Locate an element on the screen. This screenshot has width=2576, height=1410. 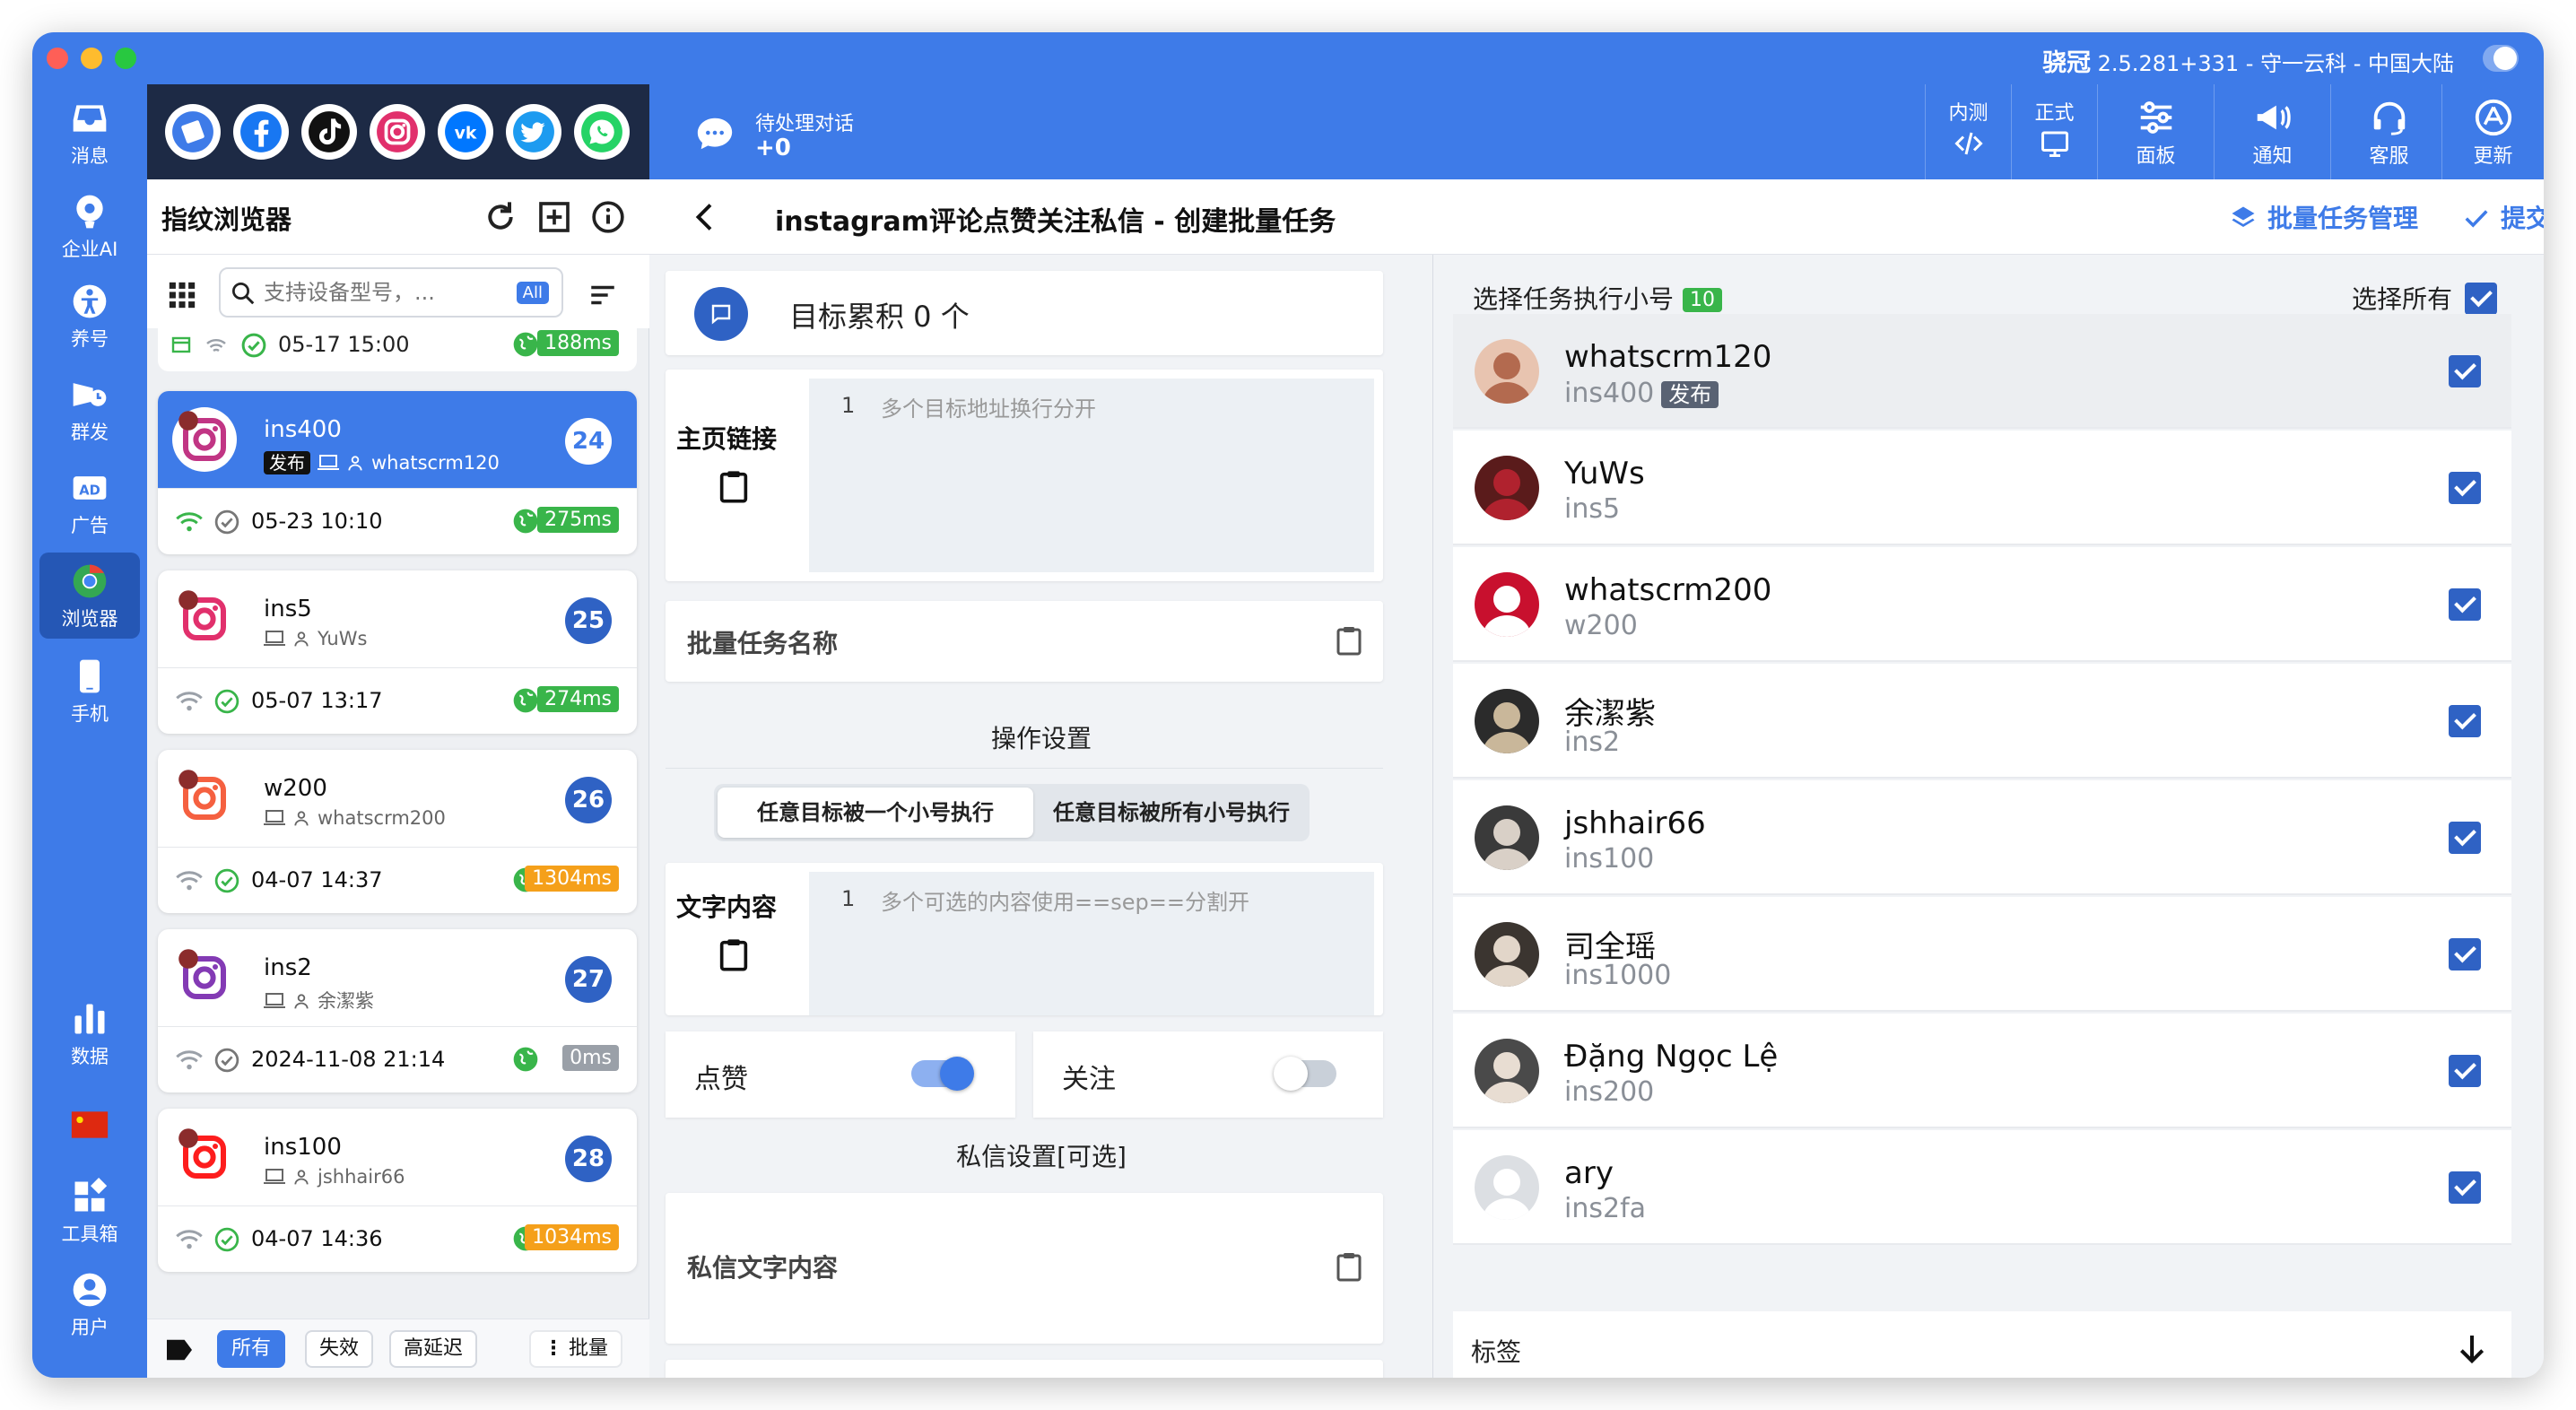
batch-name-field: 批量任务名称 is located at coordinates (1024, 641).